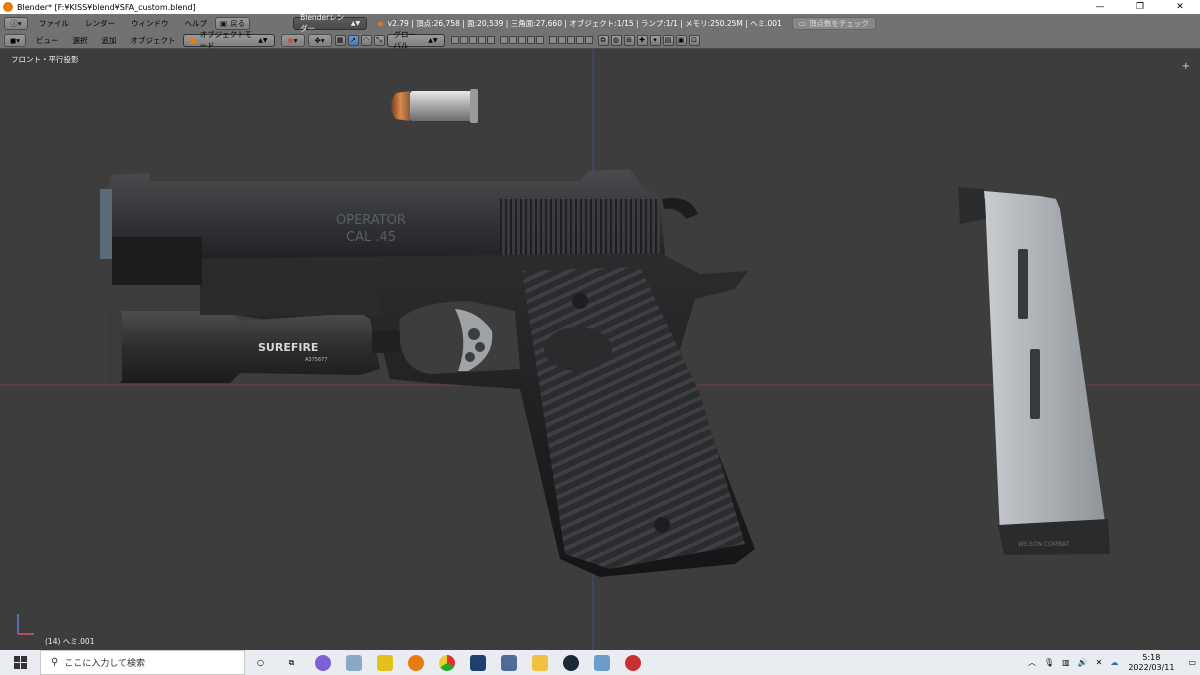  Describe the element at coordinates (105, 664) in the screenshot. I see `search-placeholder: ここに入力して検索` at that location.